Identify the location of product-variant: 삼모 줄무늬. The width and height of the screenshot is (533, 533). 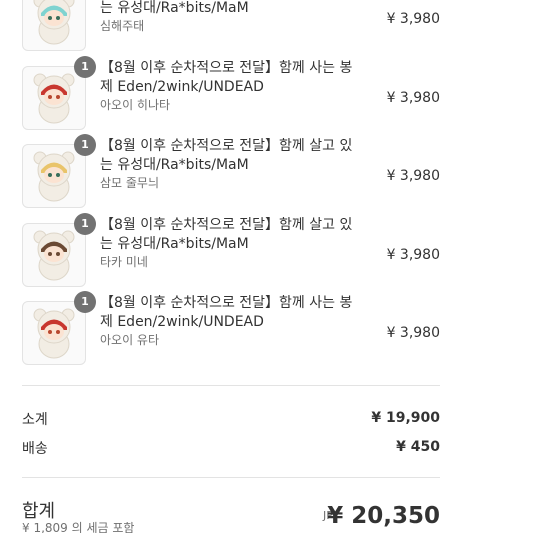
(130, 183).